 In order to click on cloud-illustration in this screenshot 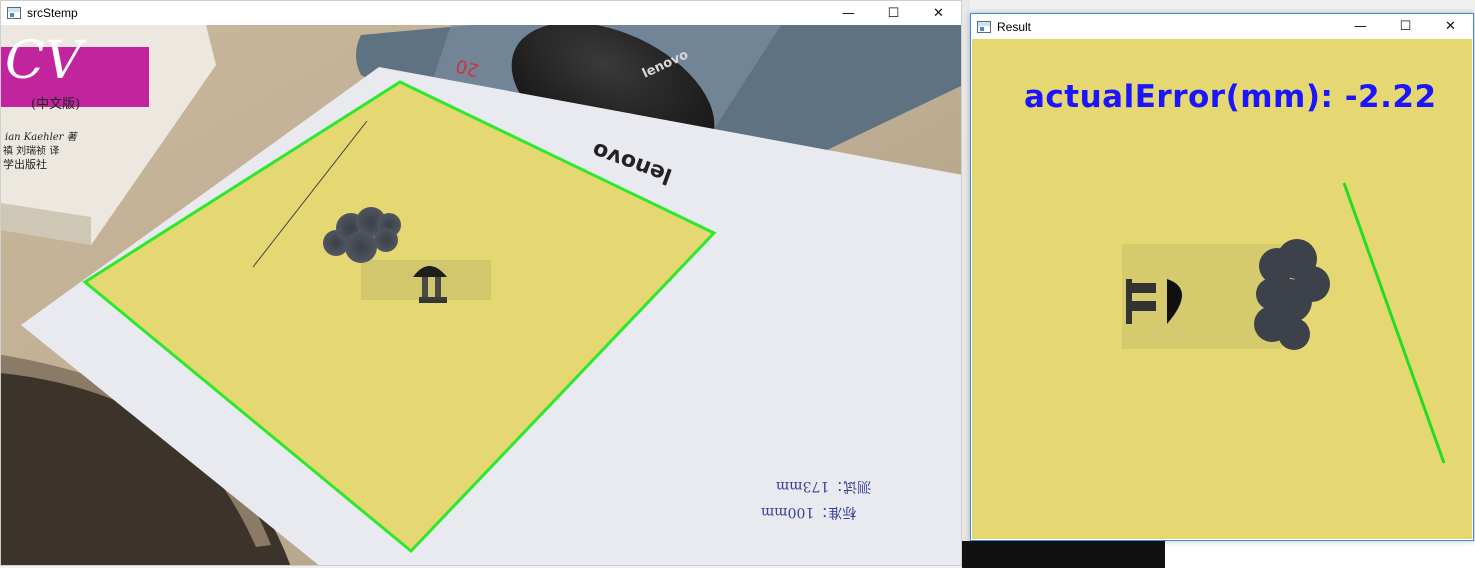, I will do `click(1292, 294)`.